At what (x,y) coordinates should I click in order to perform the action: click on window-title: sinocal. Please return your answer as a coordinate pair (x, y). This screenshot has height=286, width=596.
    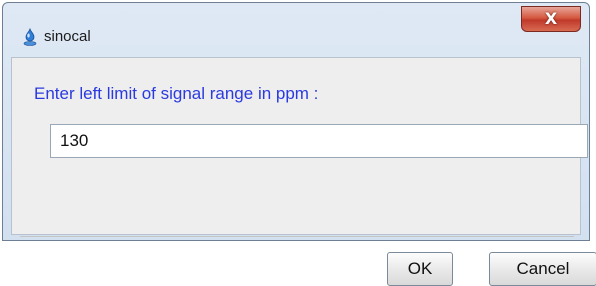
    Looking at the image, I should click on (67, 36).